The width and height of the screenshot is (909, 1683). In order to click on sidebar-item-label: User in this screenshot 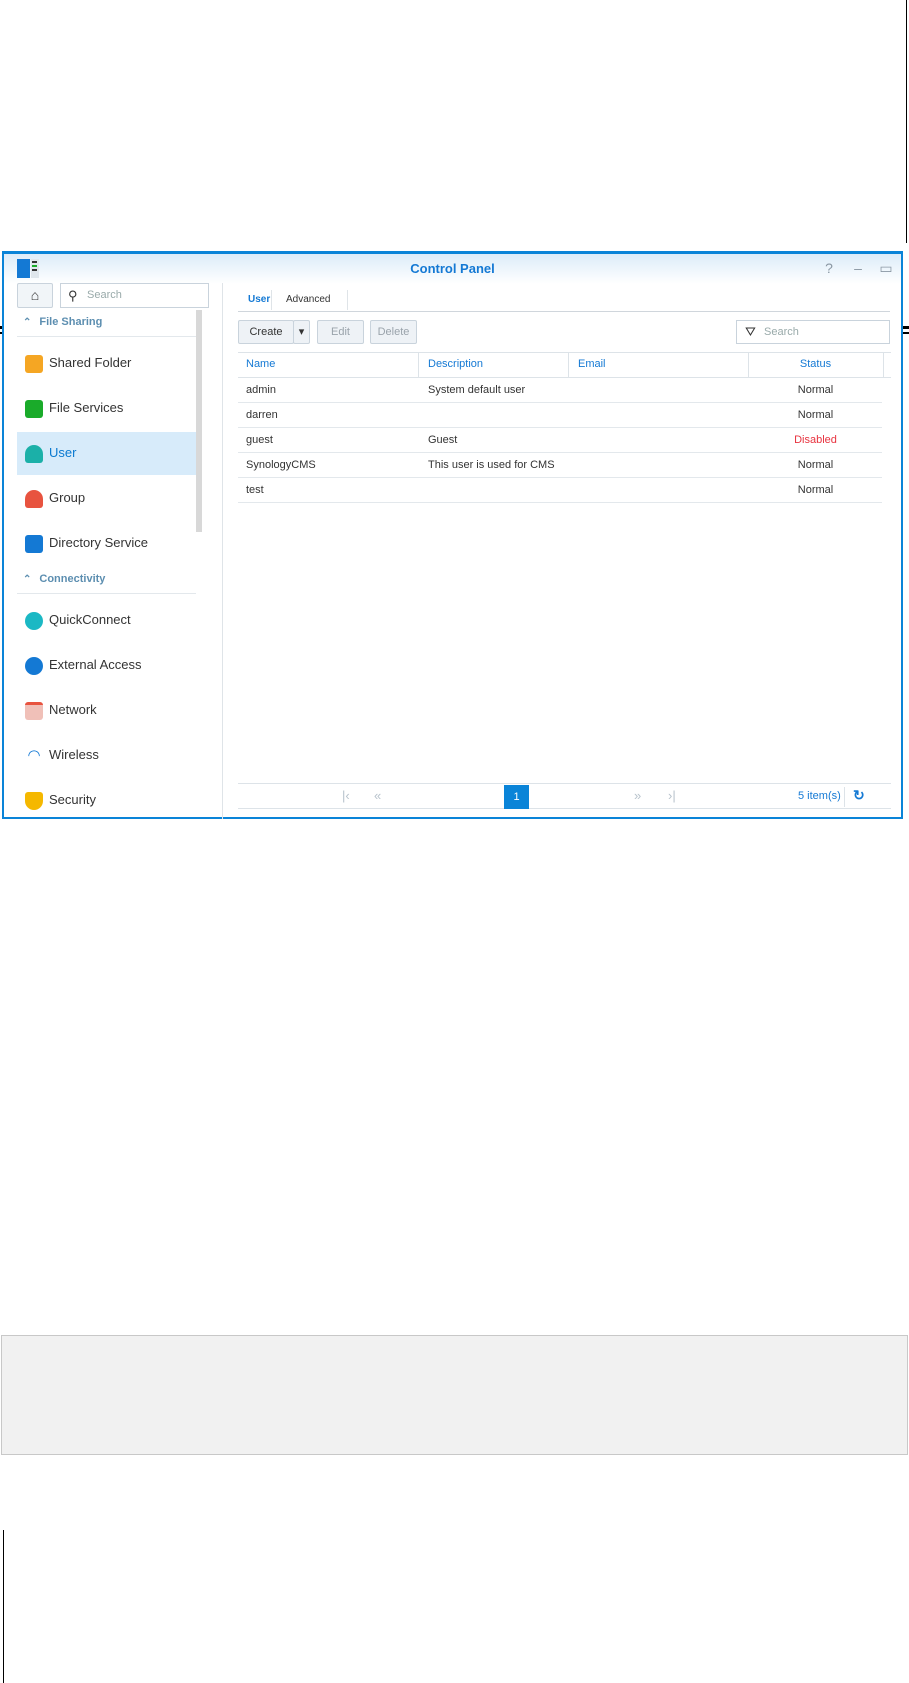, I will do `click(63, 452)`.